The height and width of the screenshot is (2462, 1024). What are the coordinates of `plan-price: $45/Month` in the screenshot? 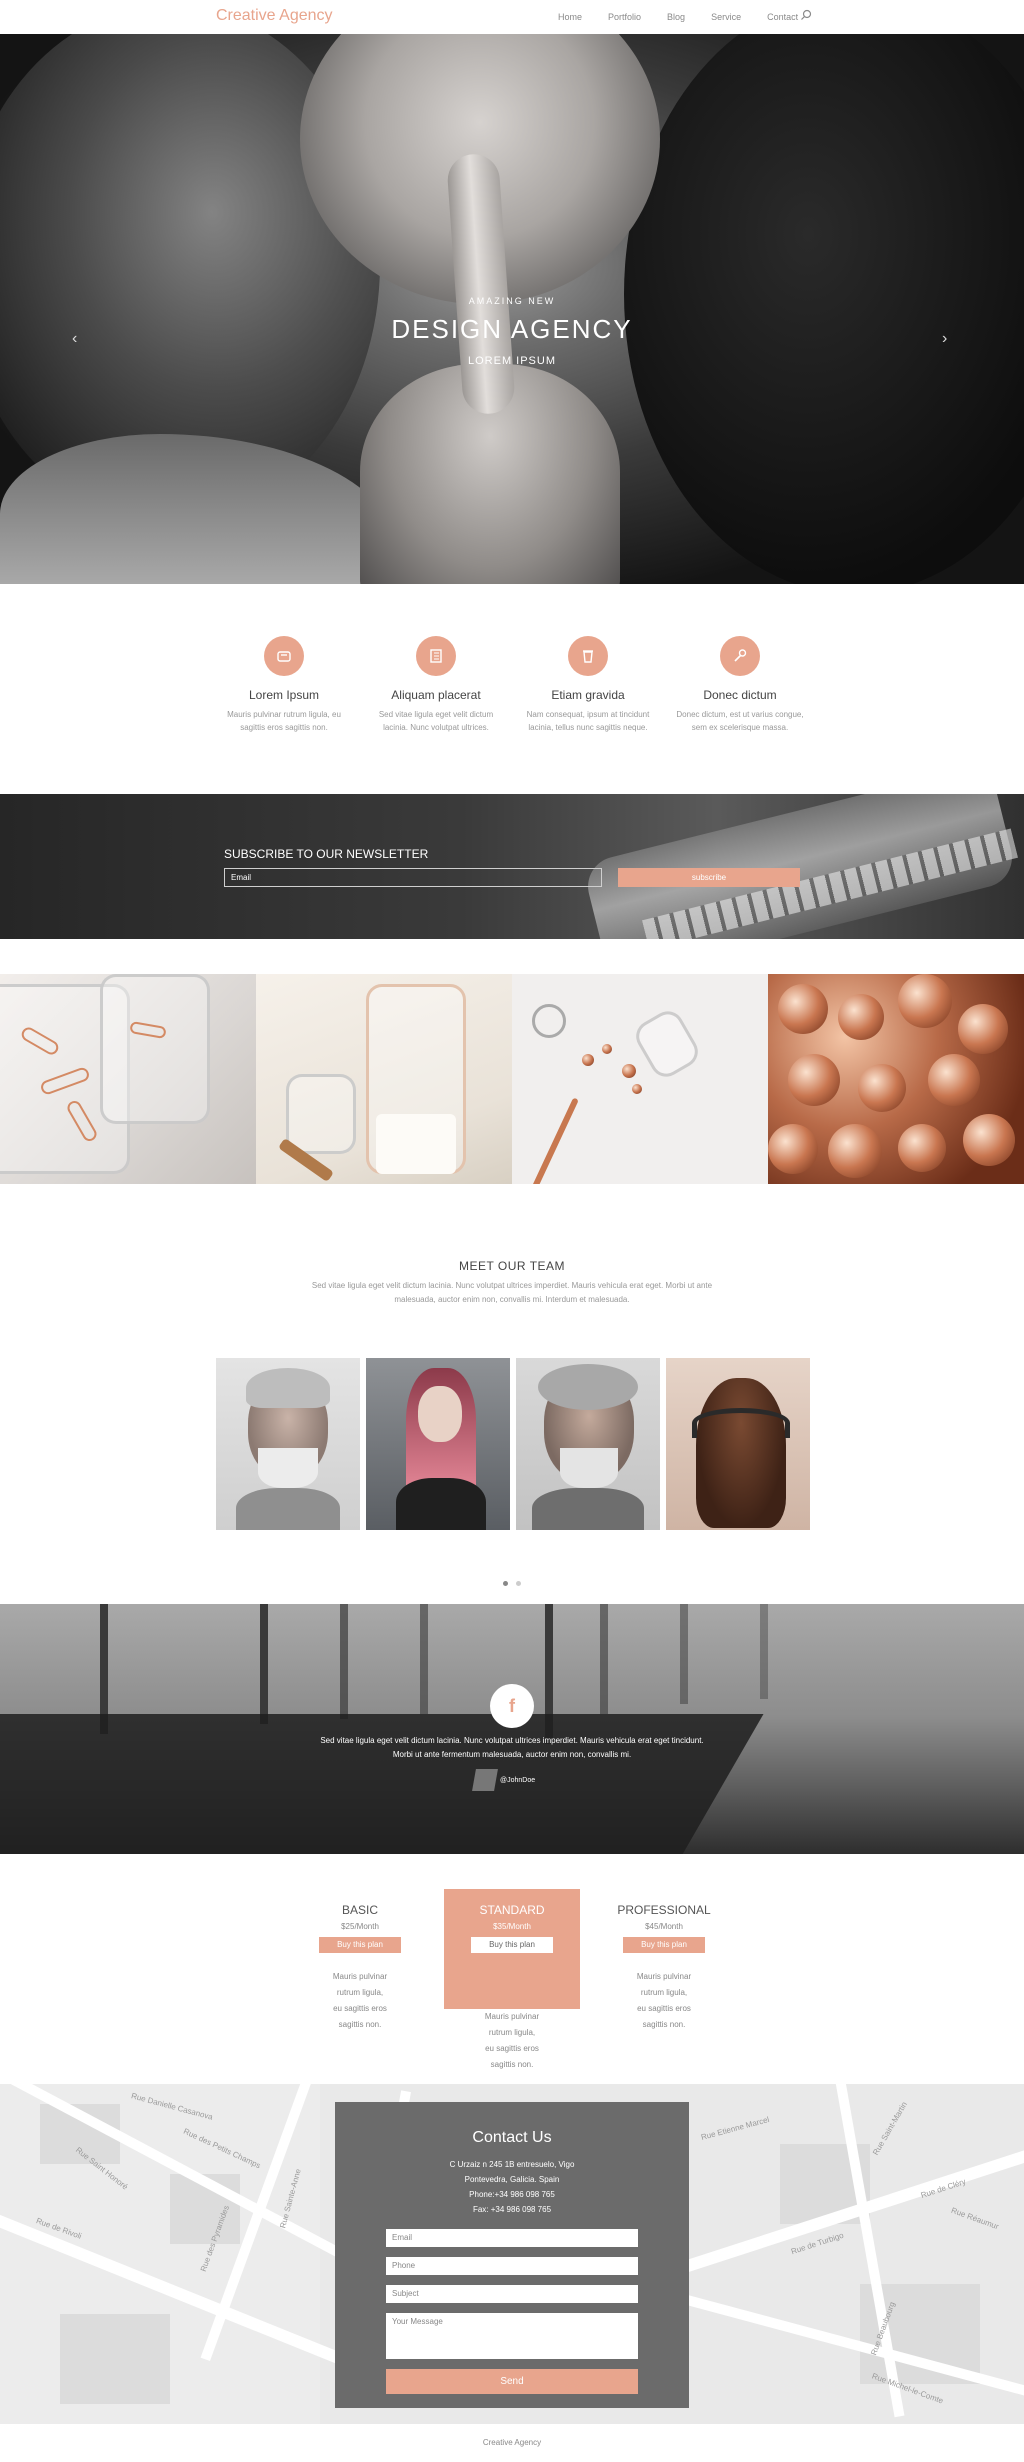 It's located at (664, 1926).